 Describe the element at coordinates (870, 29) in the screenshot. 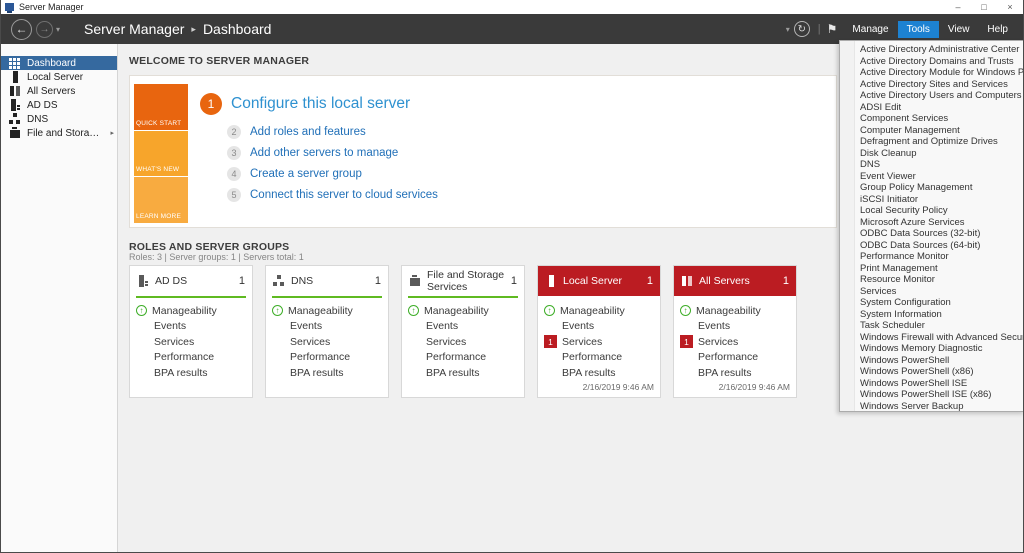

I see `menu-bar-item: Manage` at that location.